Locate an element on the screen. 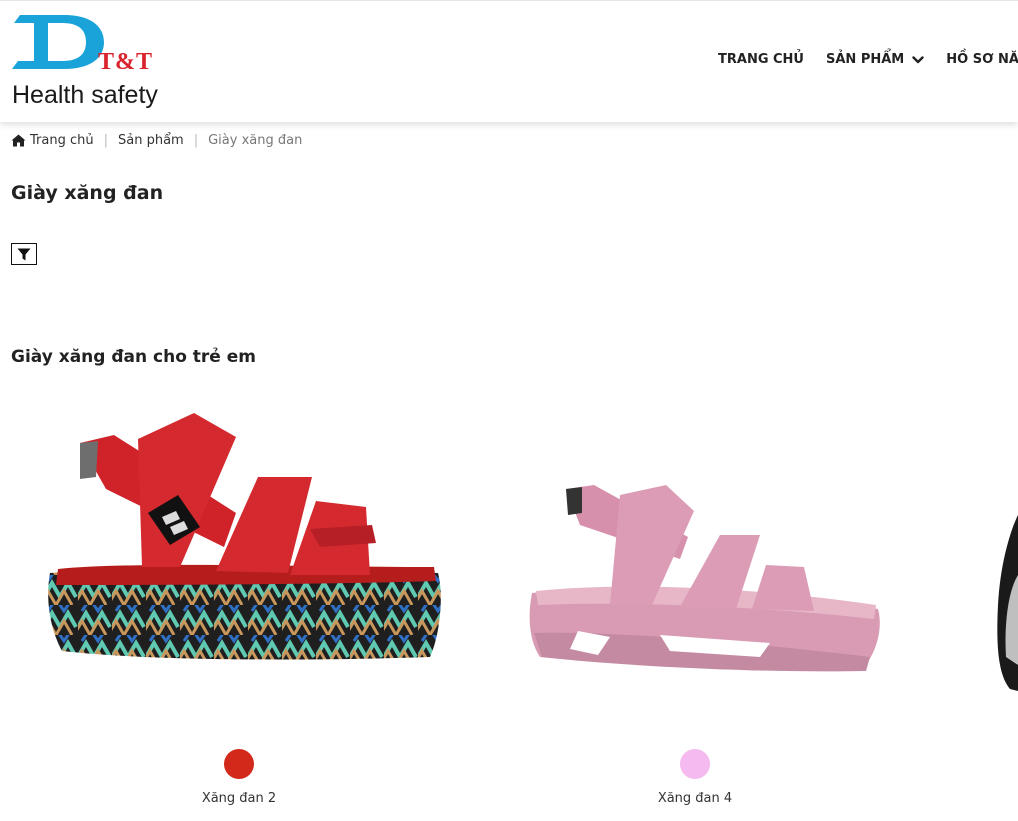 The width and height of the screenshot is (1018, 821). breadcrumb: Trang chủ | Sản phẩm | Giày xăng đan is located at coordinates (156, 140).